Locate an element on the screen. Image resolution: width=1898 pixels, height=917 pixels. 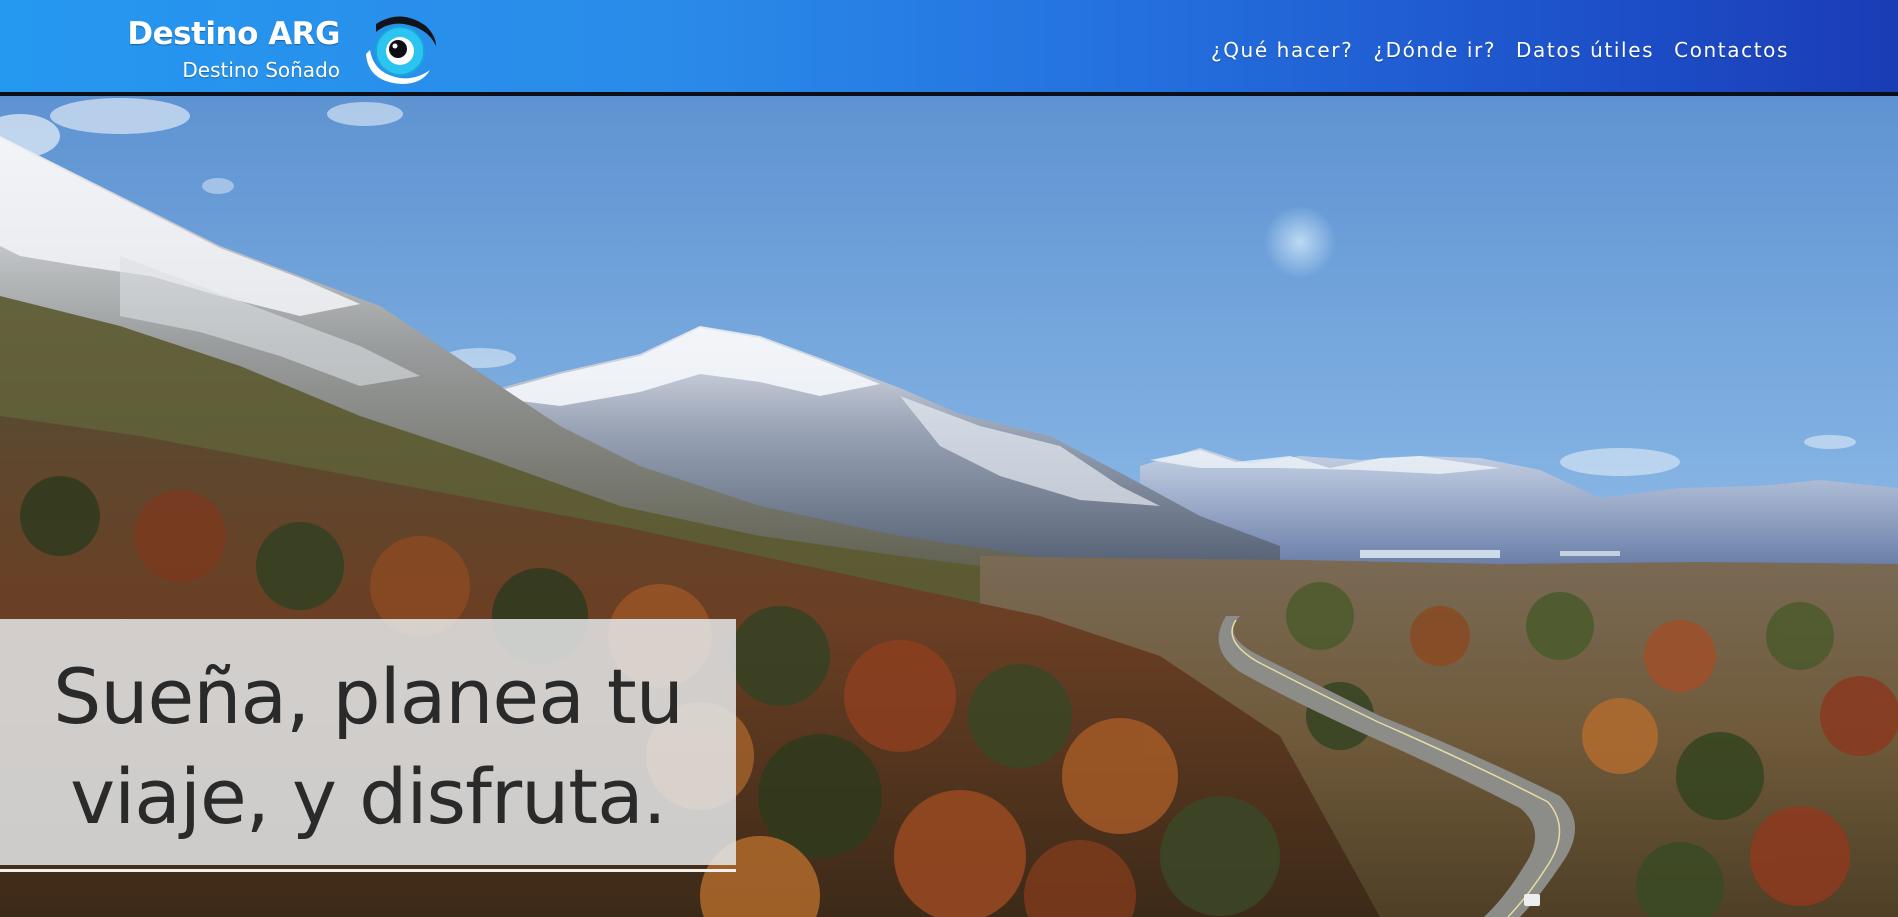
nav-item-que-hacer: ¿Qué hacer? is located at coordinates (1282, 50).